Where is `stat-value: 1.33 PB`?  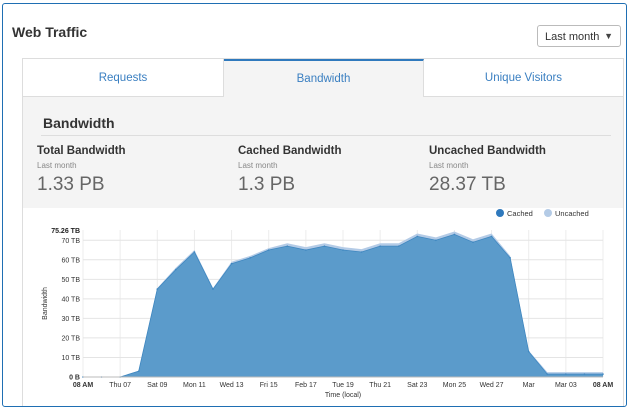
stat-value: 1.33 PB is located at coordinates (71, 184).